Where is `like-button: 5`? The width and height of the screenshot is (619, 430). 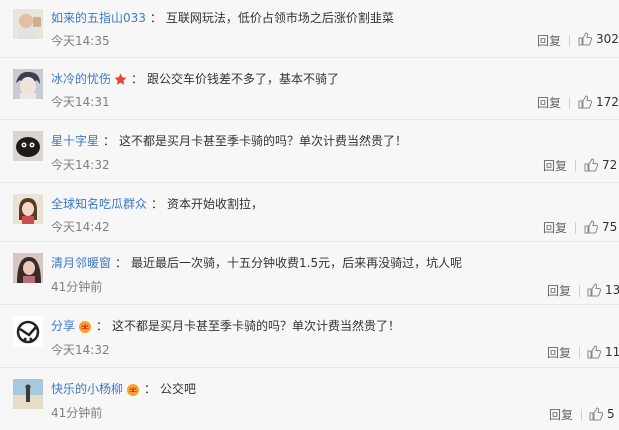 like-button: 5 is located at coordinates (602, 414).